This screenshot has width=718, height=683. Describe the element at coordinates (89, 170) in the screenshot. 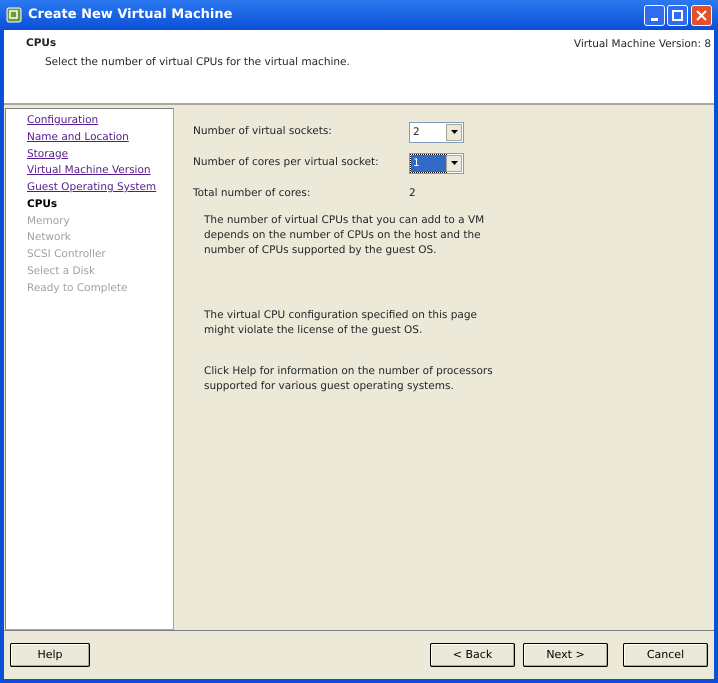

I see `step-link: Virtual Machine Version` at that location.